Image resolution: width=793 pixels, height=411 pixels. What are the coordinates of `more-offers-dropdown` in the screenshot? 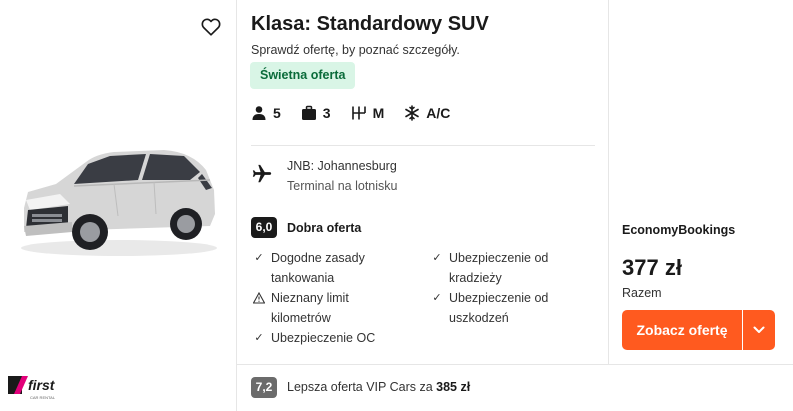 It's located at (759, 330).